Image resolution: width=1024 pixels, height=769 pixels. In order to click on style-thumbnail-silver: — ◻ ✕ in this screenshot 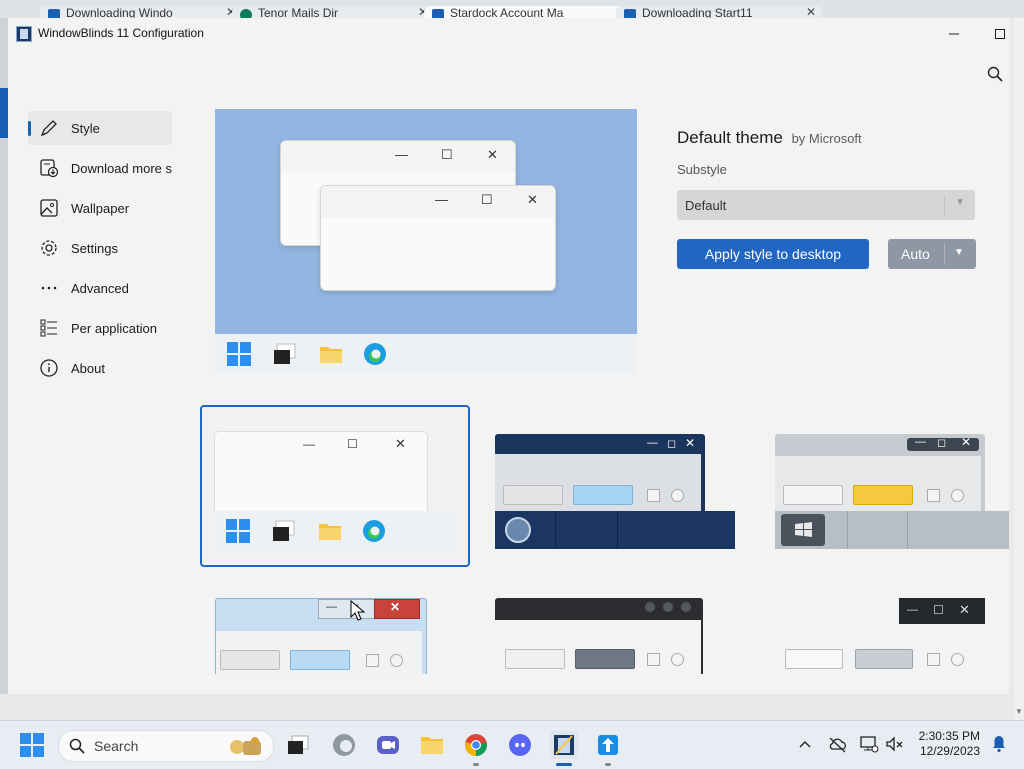, I will do `click(892, 492)`.